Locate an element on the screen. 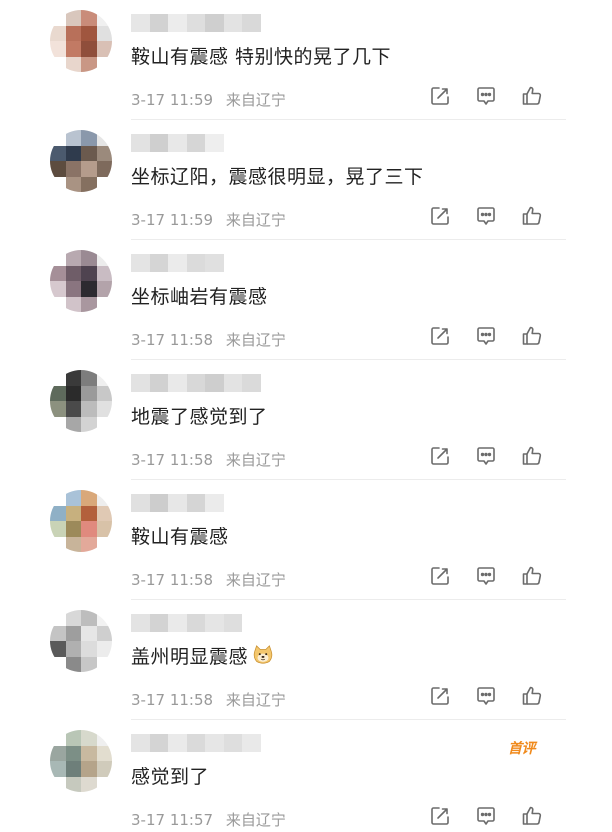  comment-text: 坐标辽阳，震感很明显，晃了三下 is located at coordinates (277, 175).